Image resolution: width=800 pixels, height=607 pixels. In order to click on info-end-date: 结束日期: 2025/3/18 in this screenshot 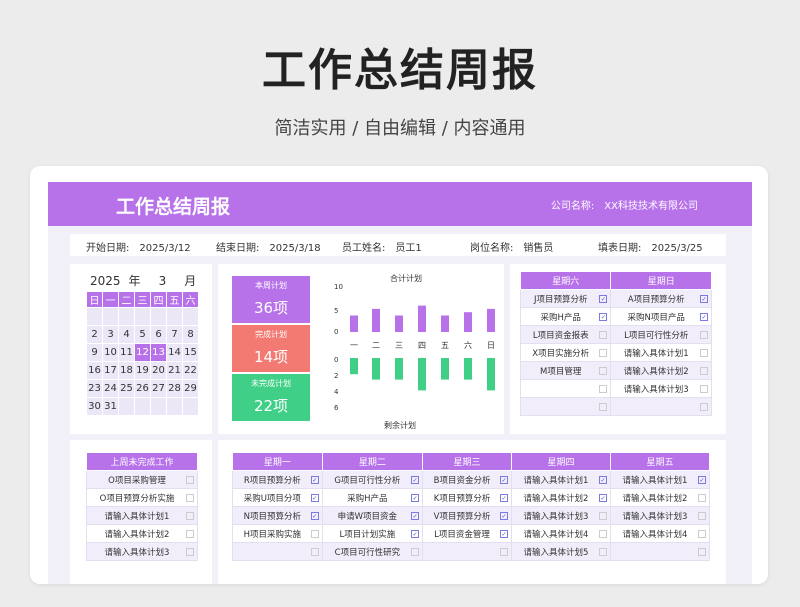, I will do `click(268, 246)`.